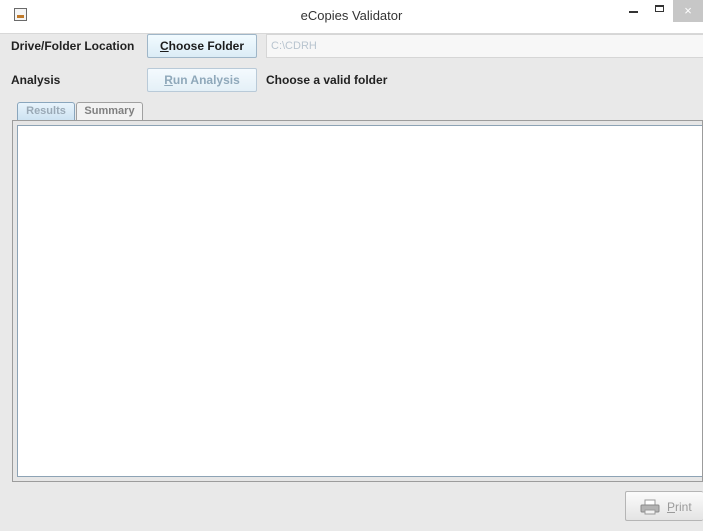 The image size is (703, 531). Describe the element at coordinates (634, 11) in the screenshot. I see `minimize-button` at that location.